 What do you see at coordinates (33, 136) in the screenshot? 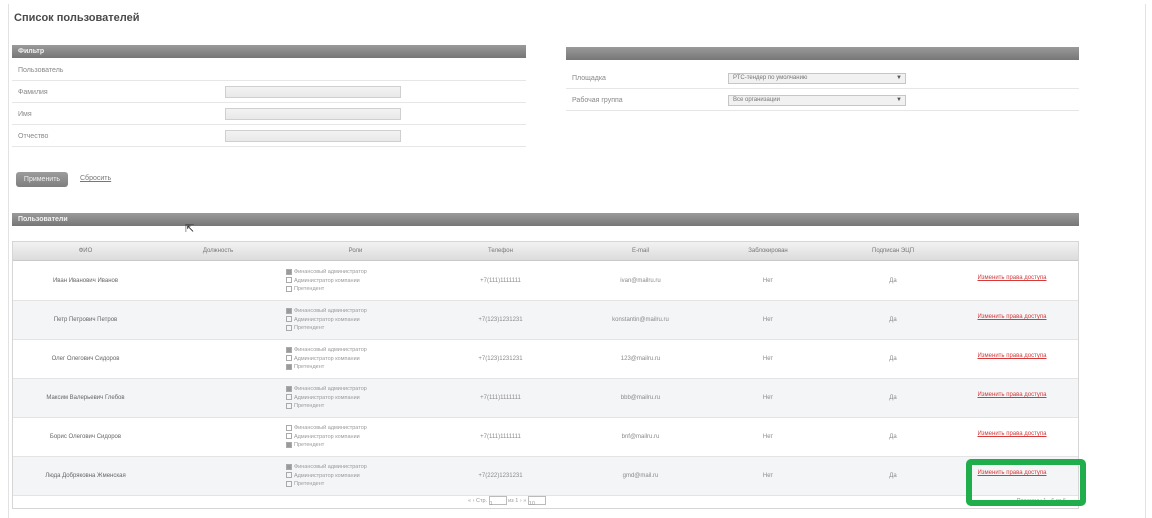
I see `patronymic-label: Отчество` at bounding box center [33, 136].